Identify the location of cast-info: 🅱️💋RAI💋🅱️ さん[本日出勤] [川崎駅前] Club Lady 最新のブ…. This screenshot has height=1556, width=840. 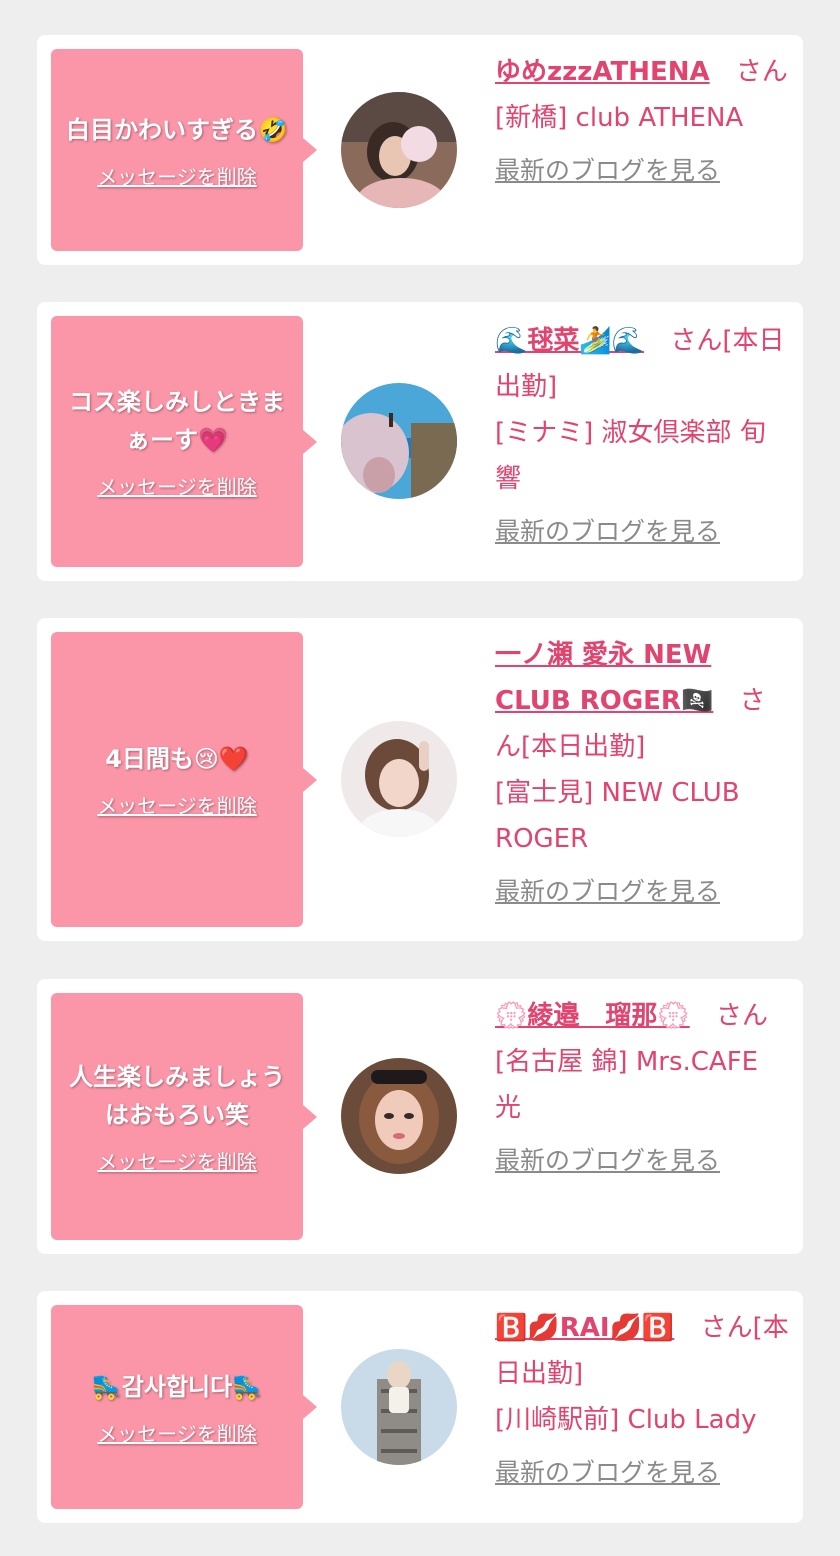
(642, 1400).